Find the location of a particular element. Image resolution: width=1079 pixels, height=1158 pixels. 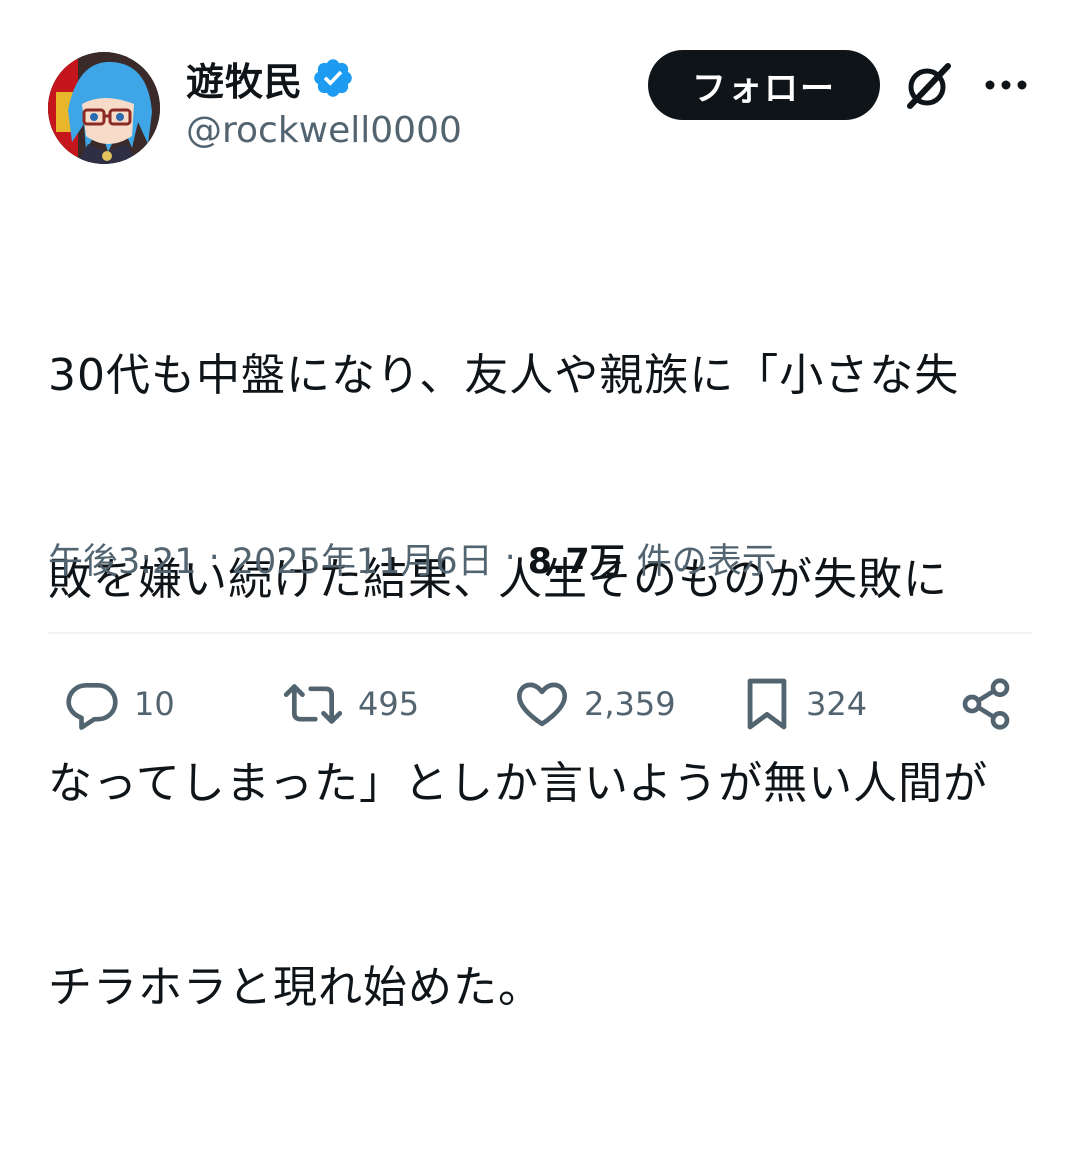

bookmark-icon is located at coordinates (767, 704).